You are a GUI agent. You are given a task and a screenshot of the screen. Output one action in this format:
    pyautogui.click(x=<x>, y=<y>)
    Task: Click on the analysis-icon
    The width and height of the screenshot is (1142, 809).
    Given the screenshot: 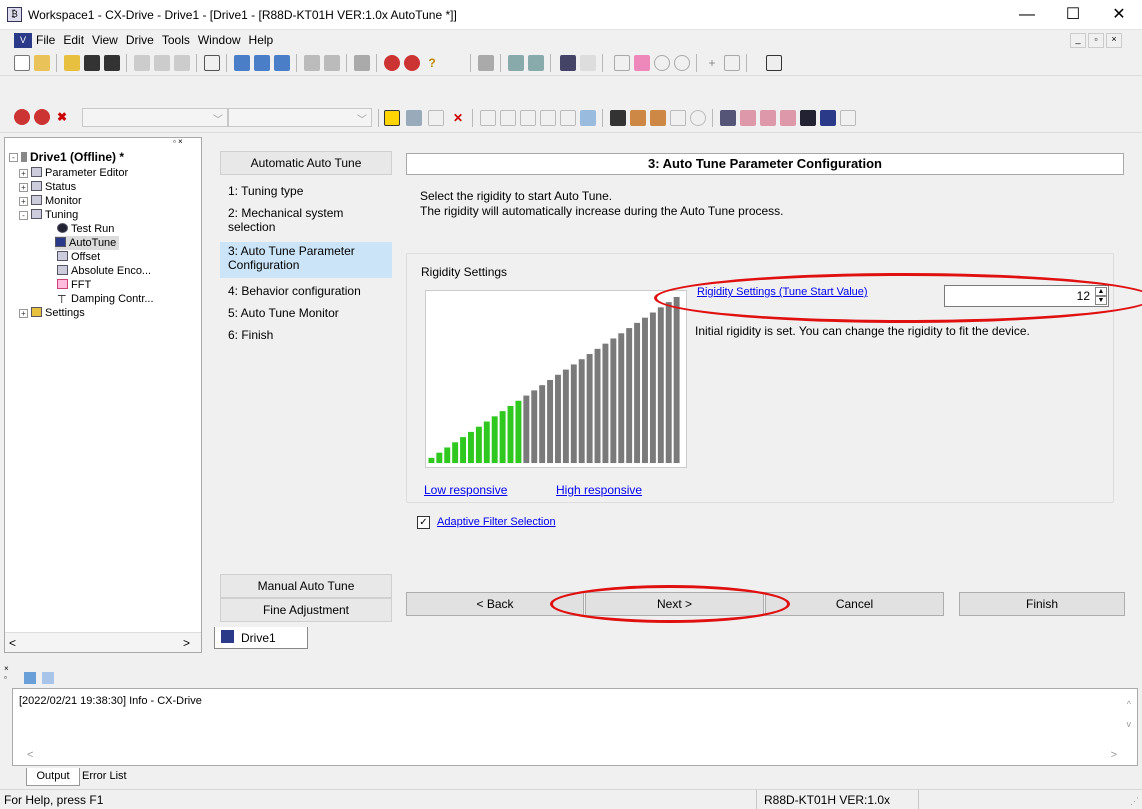 What is the action you would take?
    pyautogui.click(x=768, y=118)
    